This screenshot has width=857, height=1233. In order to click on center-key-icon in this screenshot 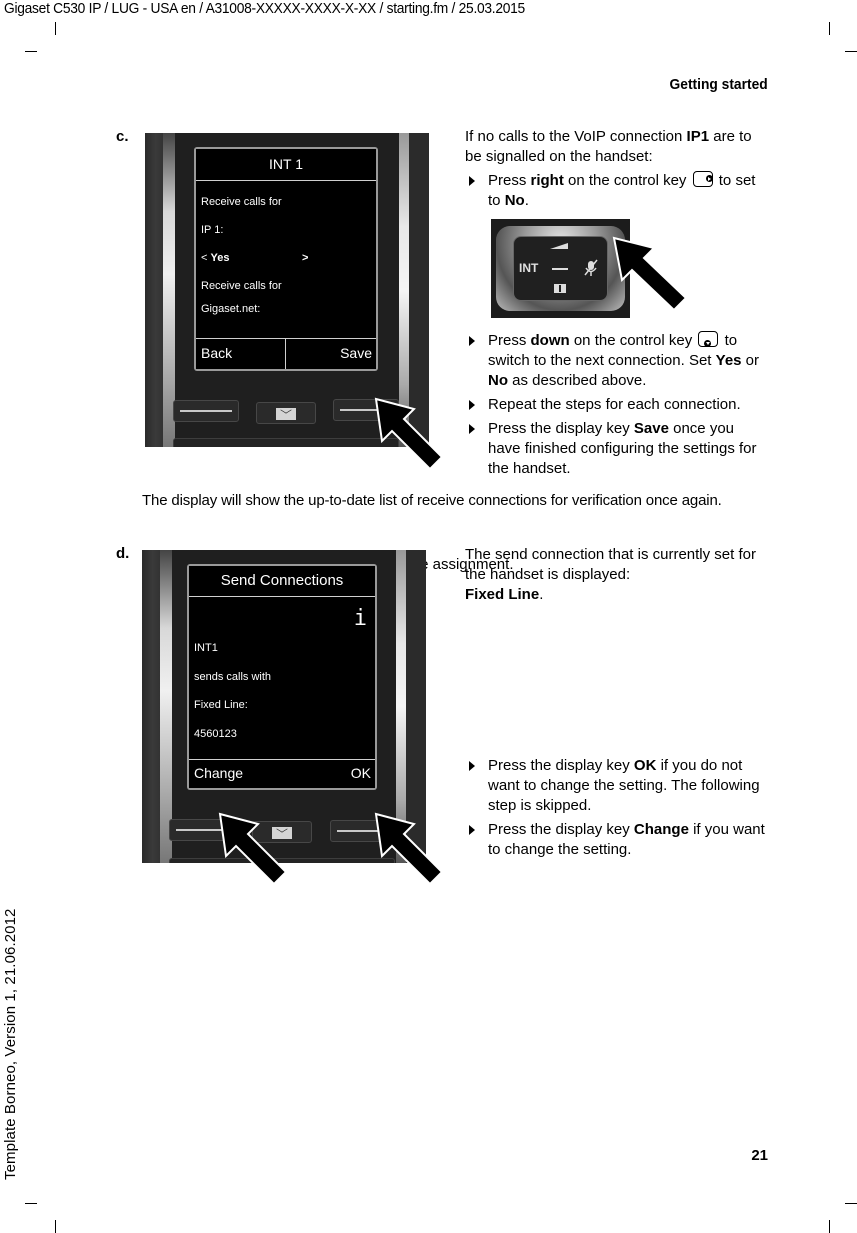, I will do `click(560, 269)`.